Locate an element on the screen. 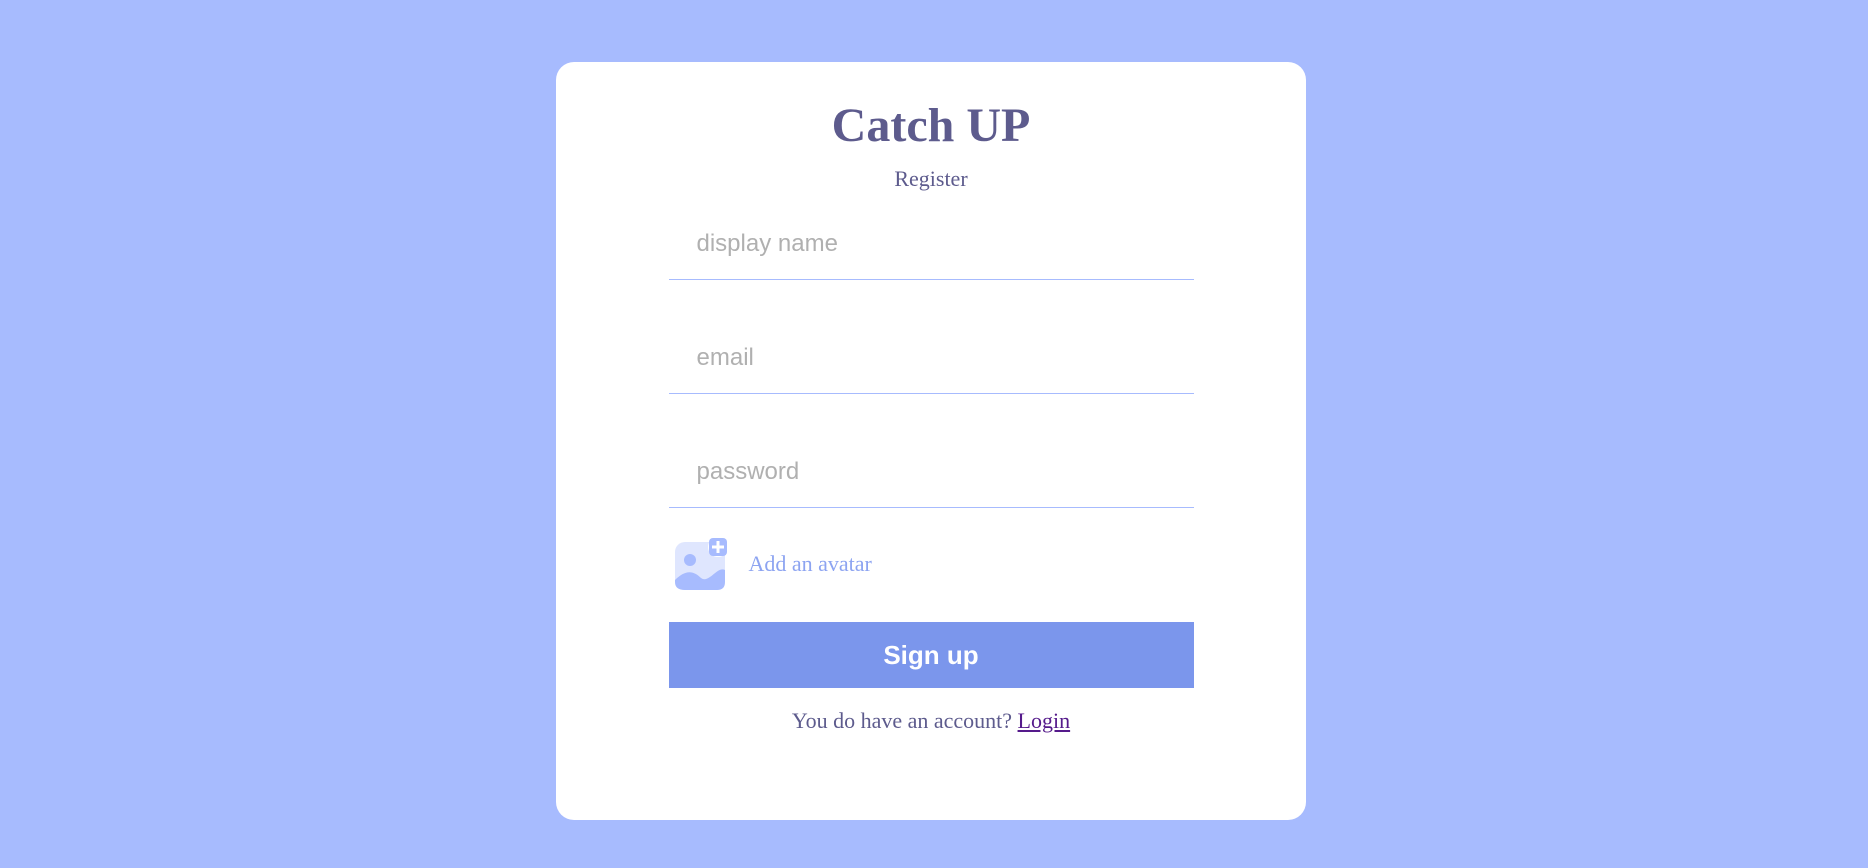 The width and height of the screenshot is (1868, 868). sign-up-button: Sign up is located at coordinates (931, 655).